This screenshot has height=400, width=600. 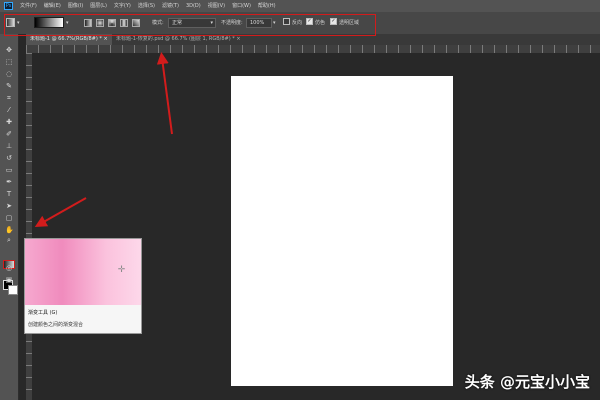 I want to click on watermark: 头条 @元宝小小宝, so click(x=527, y=382).